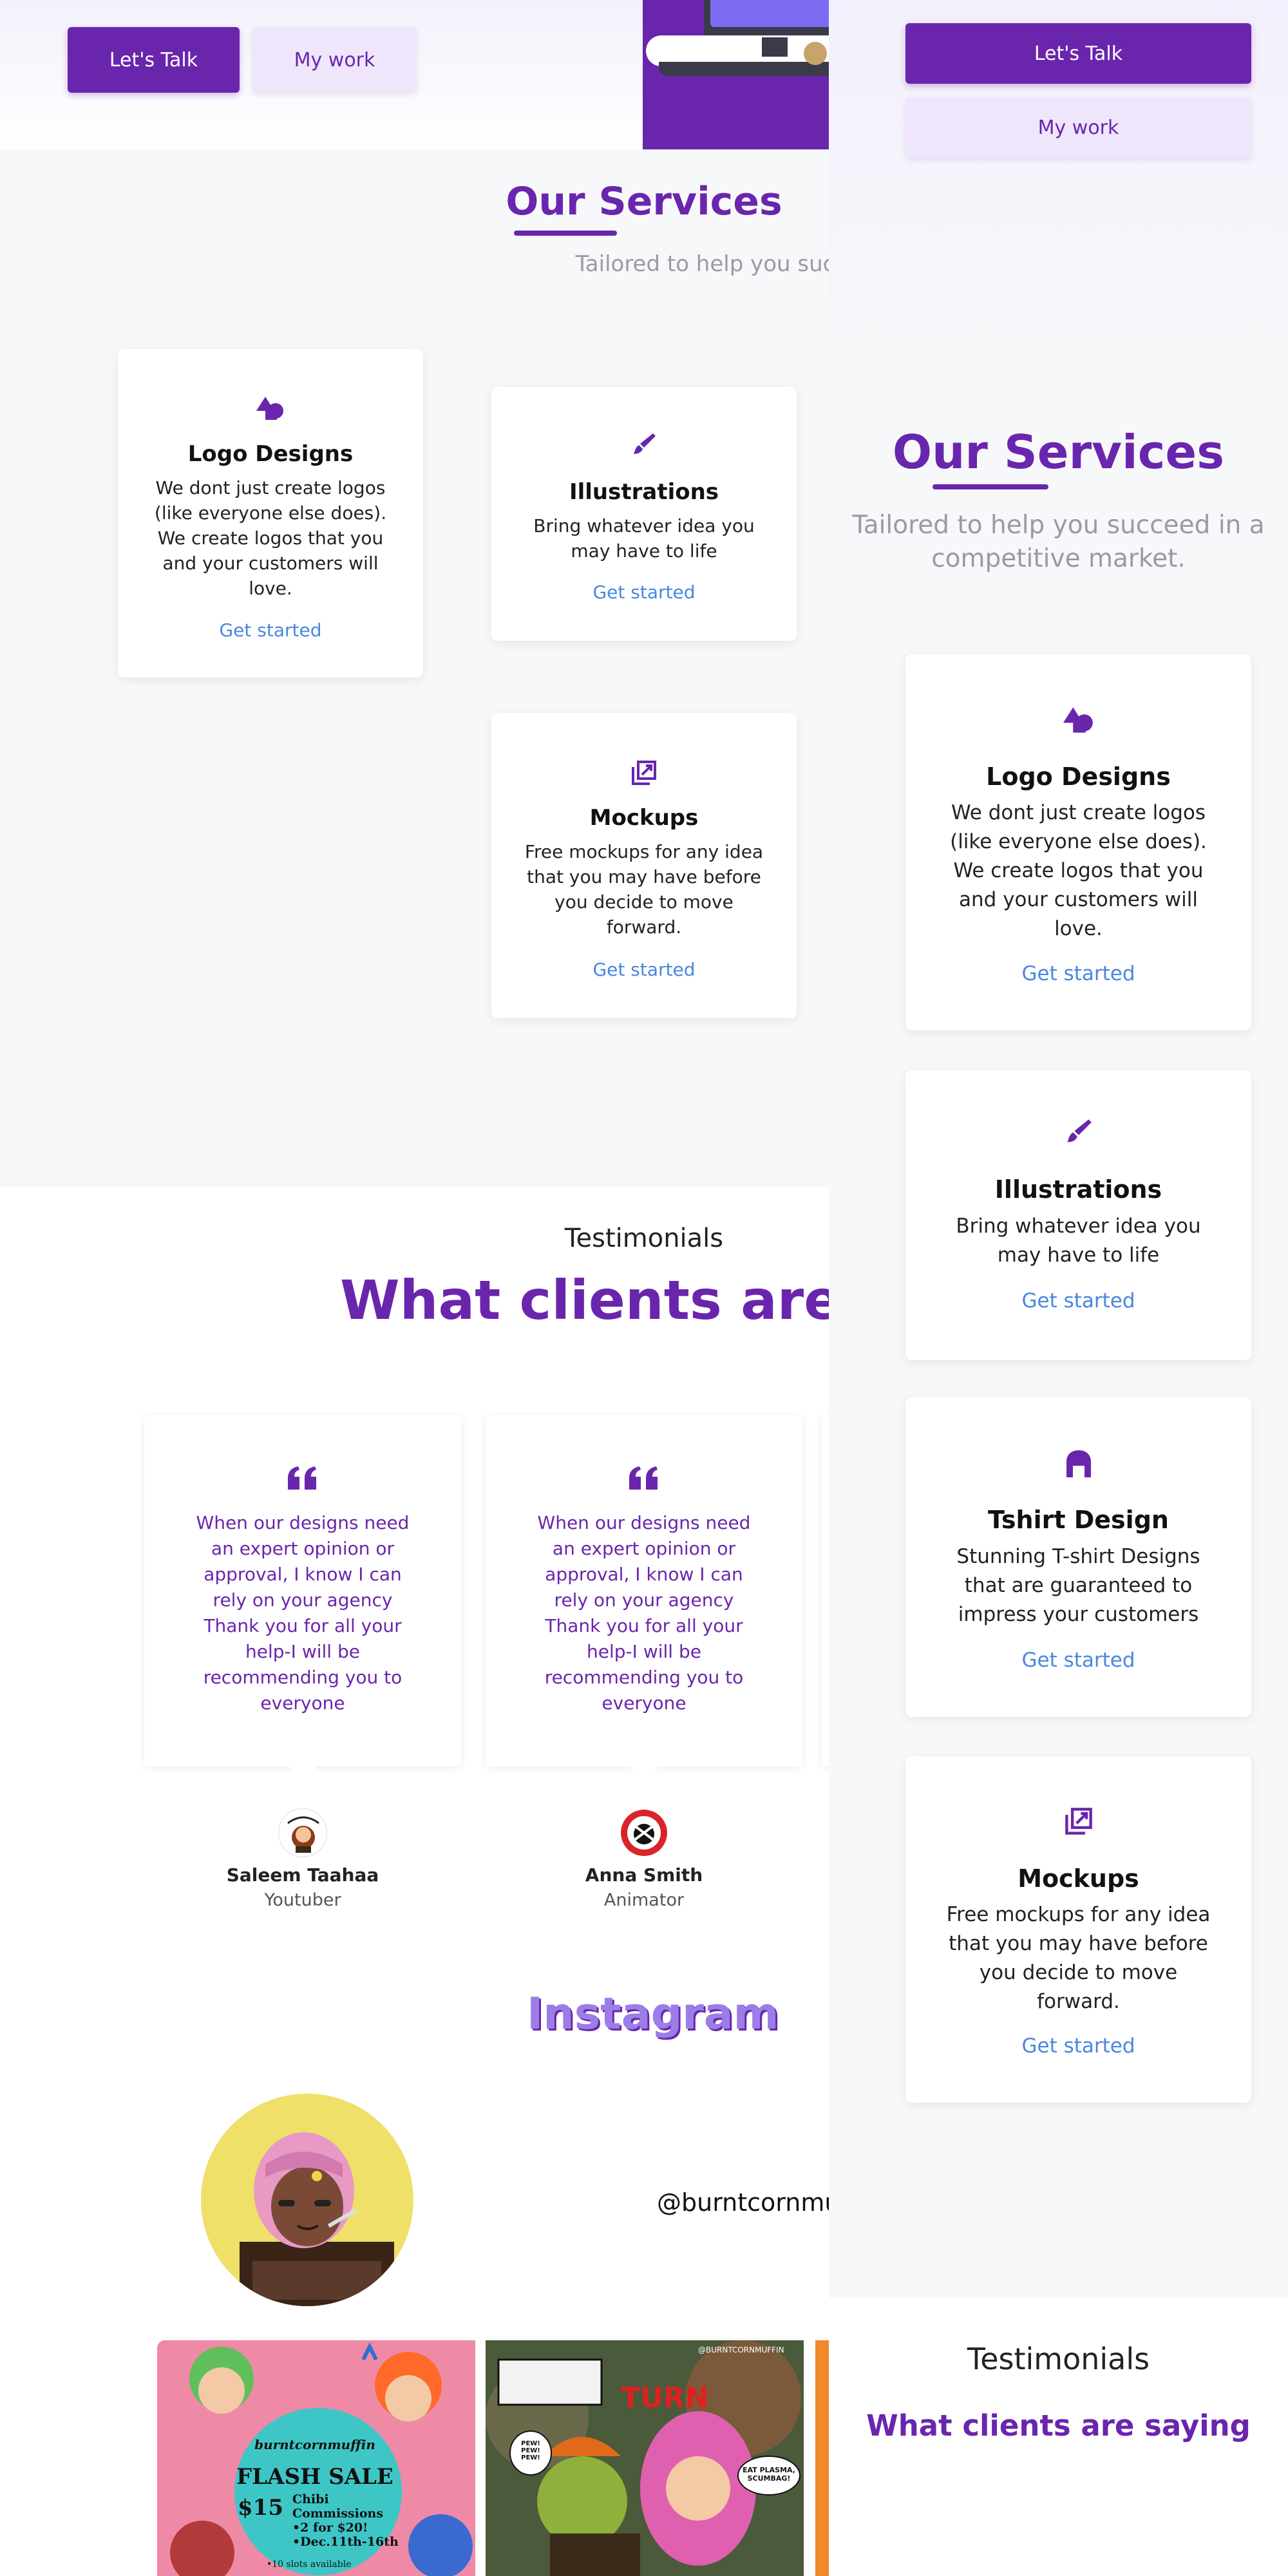 The image size is (1288, 2576). I want to click on testimonial-card-partial, so click(825, 1591).